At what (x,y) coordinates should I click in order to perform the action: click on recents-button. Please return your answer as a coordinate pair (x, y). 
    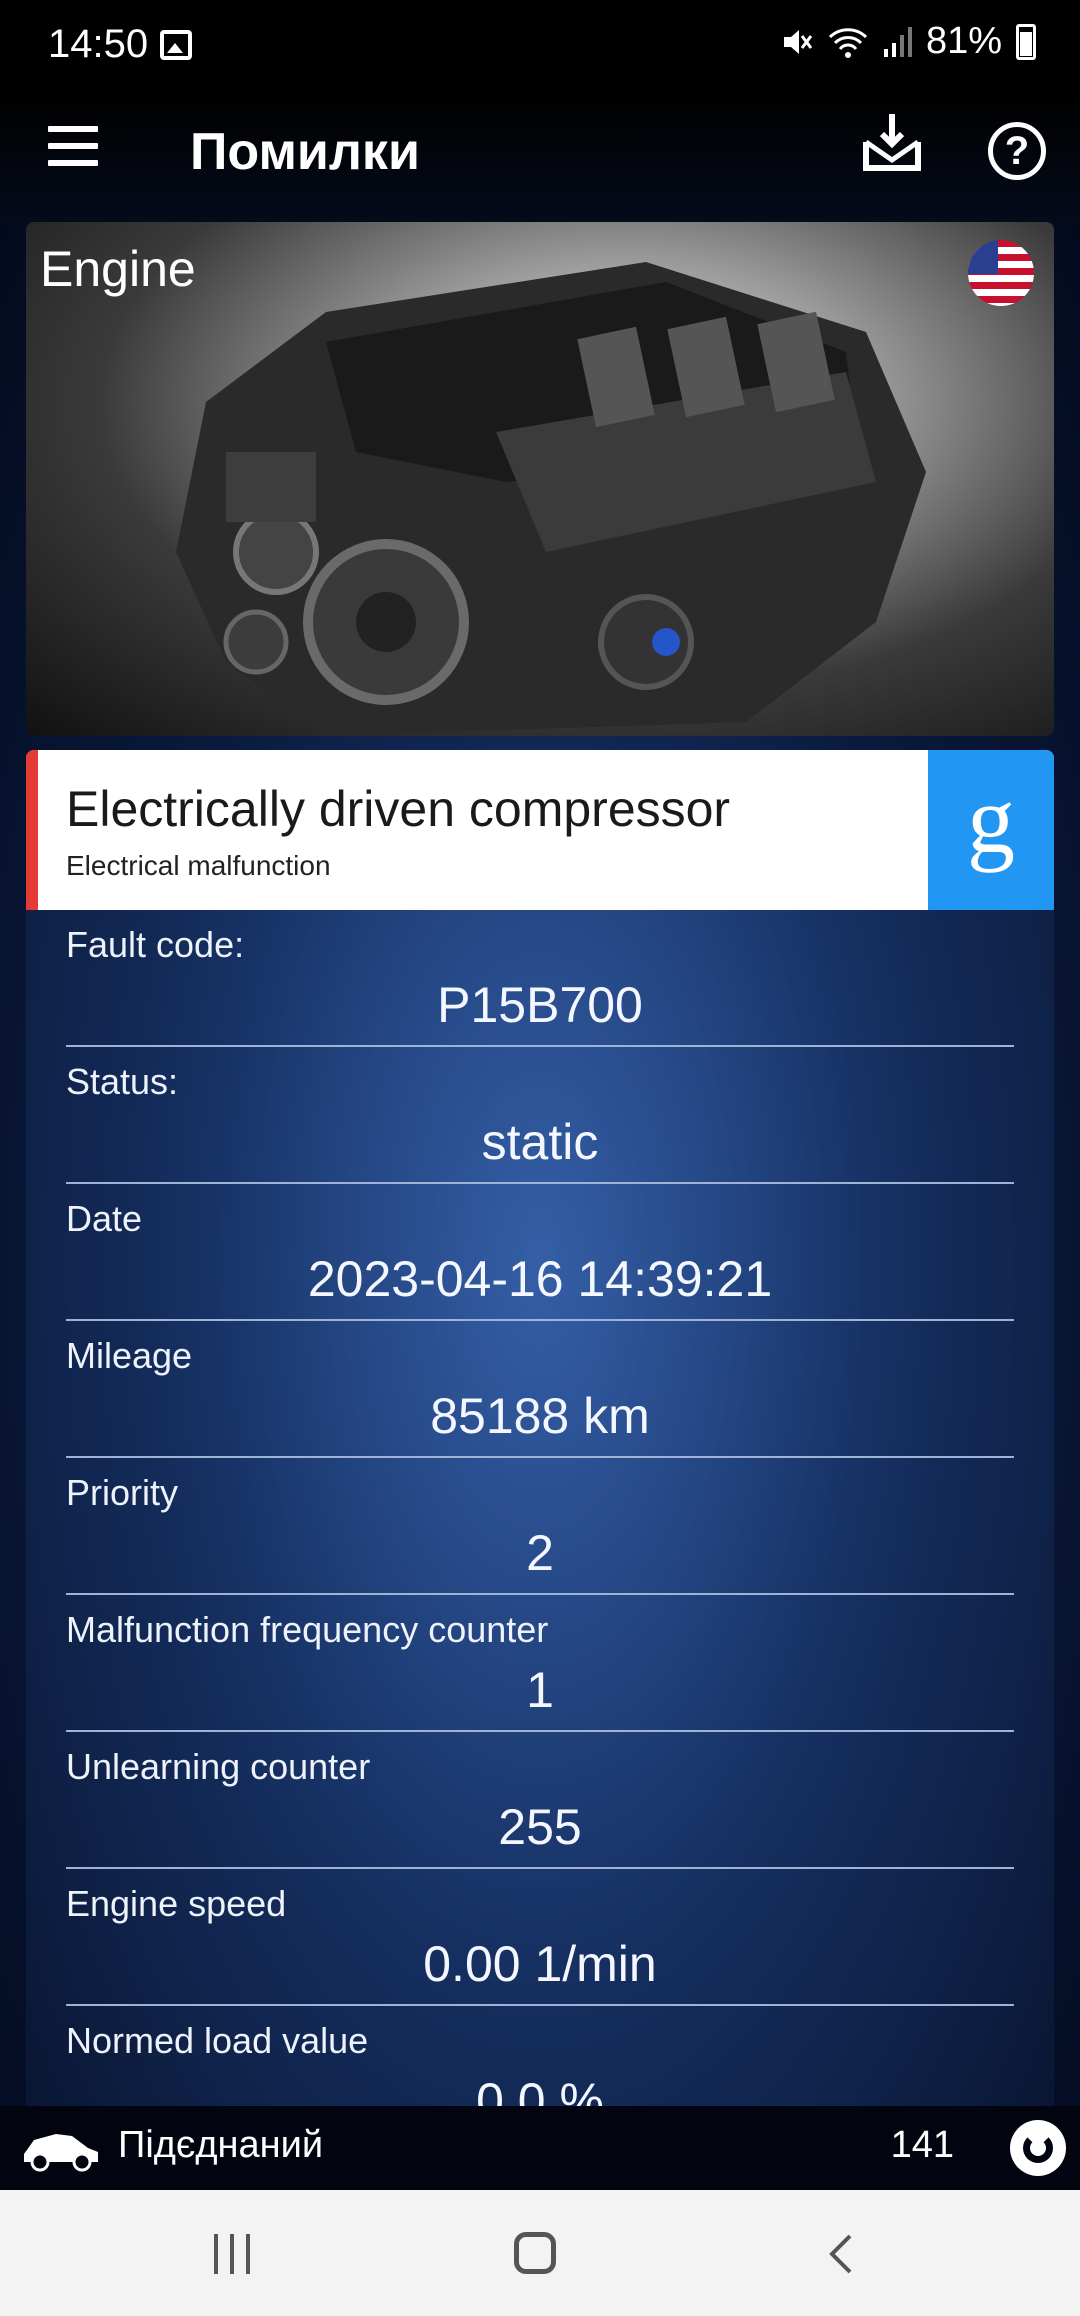
    Looking at the image, I should click on (232, 2254).